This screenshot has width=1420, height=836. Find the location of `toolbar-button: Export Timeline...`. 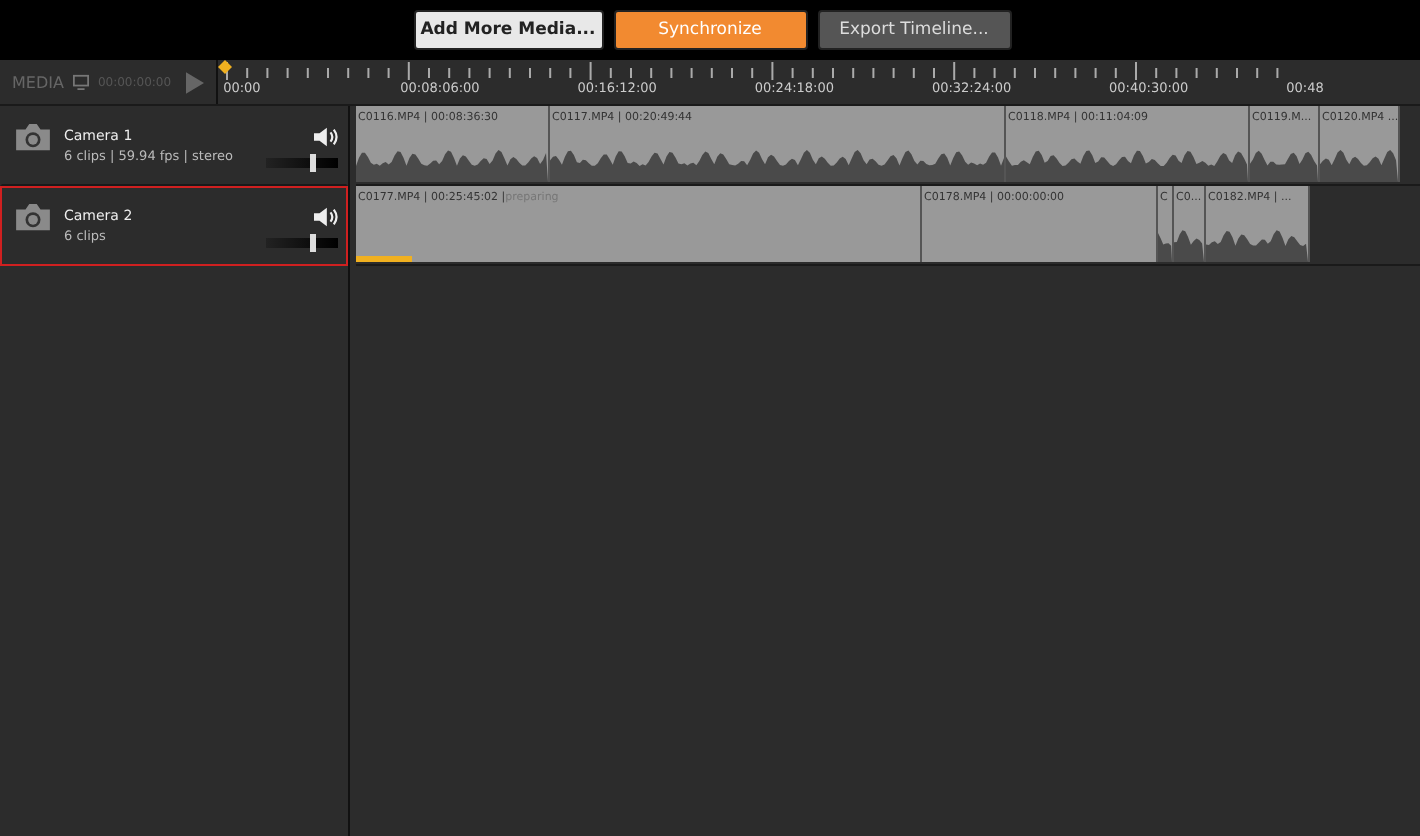

toolbar-button: Export Timeline... is located at coordinates (914, 30).